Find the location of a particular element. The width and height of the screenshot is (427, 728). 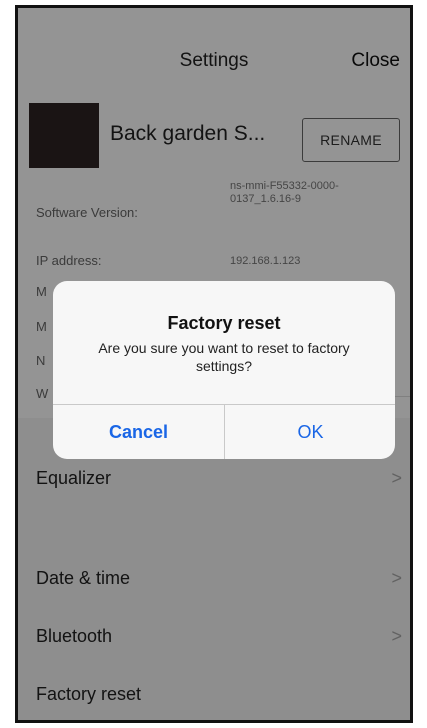

dialog-title: Factory reset is located at coordinates (224, 323).